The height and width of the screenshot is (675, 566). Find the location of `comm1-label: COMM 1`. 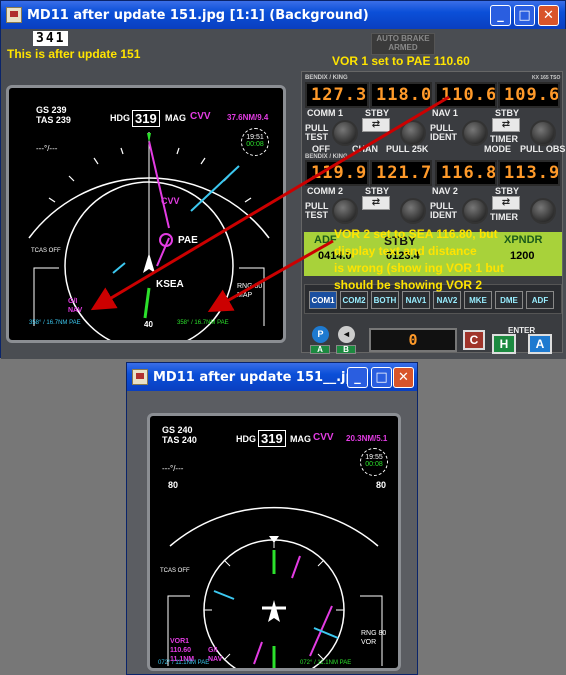

comm1-label: COMM 1 is located at coordinates (325, 113).